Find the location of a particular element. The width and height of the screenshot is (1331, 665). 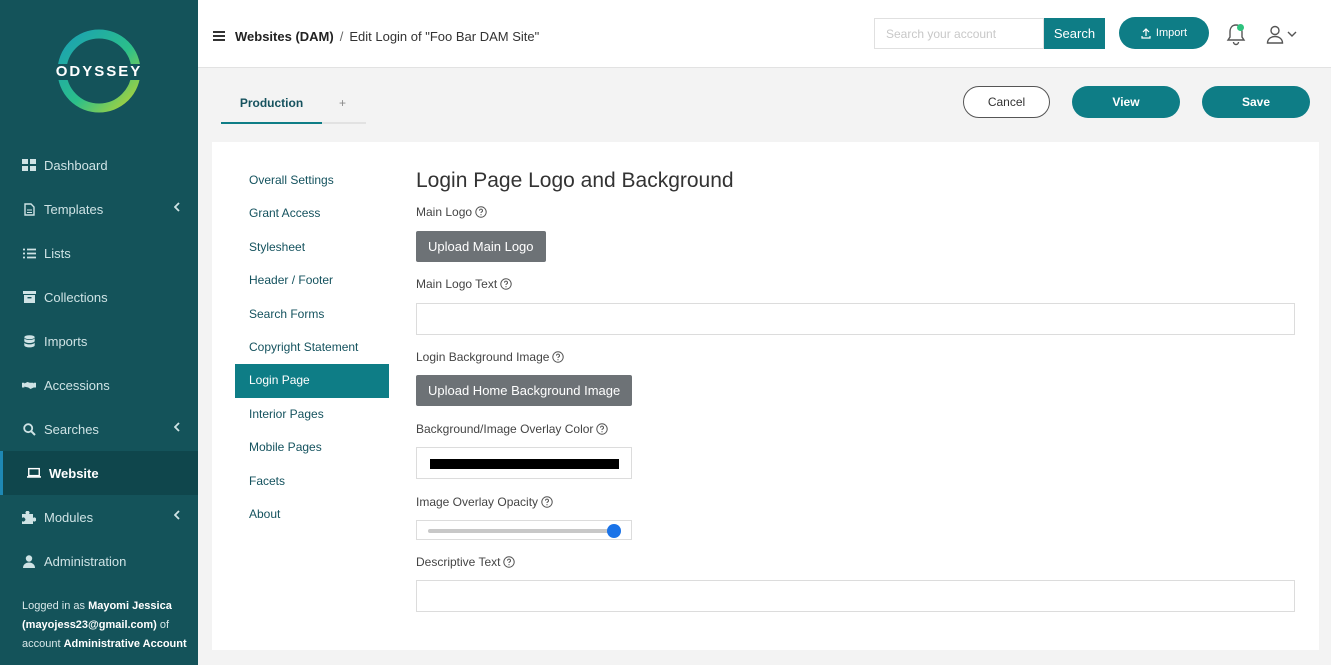

breadcrumb-current: Edit Login of "Foo Bar DAM Site" is located at coordinates (444, 36).